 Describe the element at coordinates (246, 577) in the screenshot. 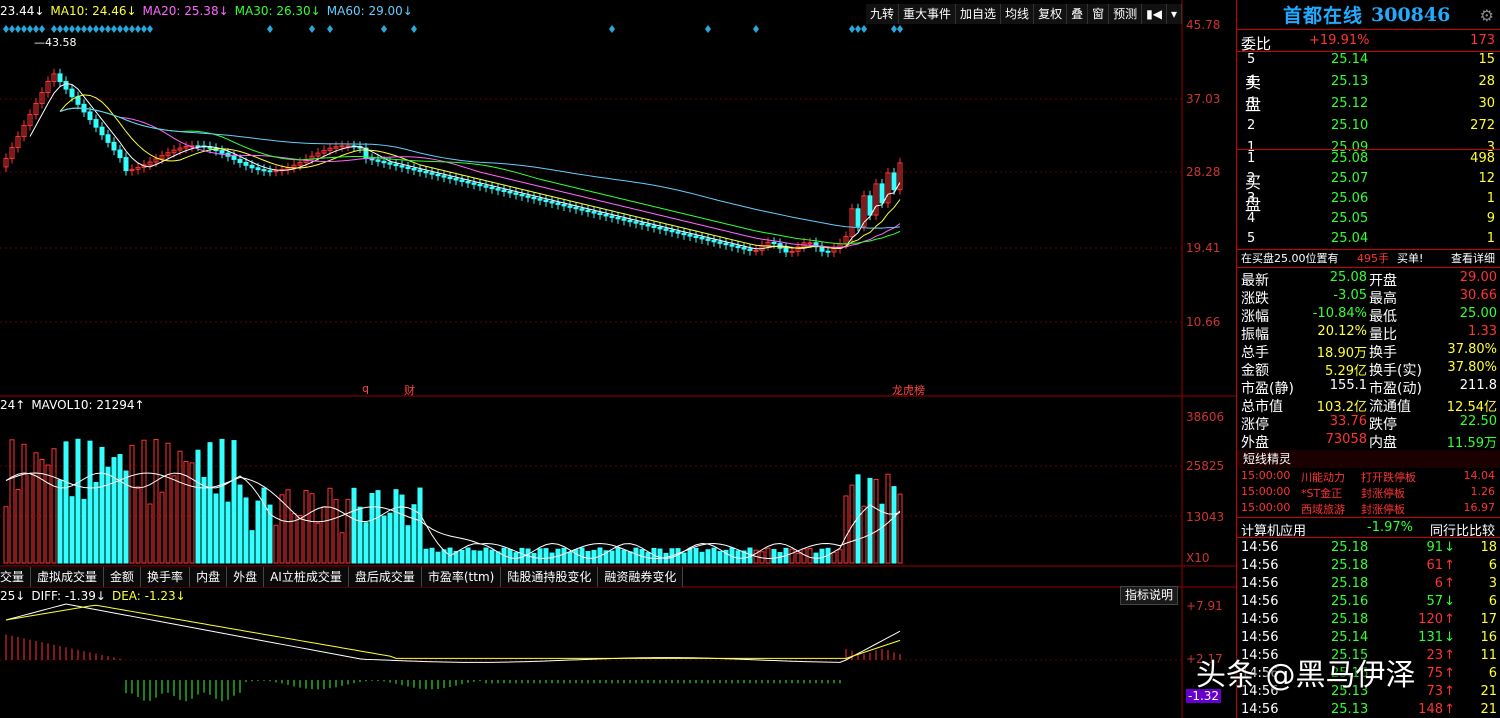

I see `indicator-tab: 外盘` at that location.